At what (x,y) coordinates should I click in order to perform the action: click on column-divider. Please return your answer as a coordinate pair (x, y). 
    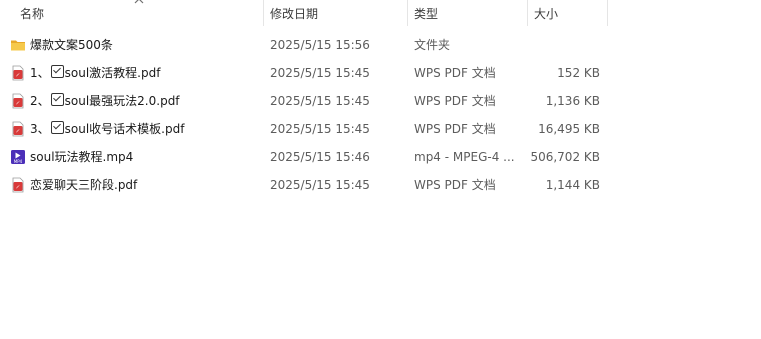
    Looking at the image, I should click on (607, 13).